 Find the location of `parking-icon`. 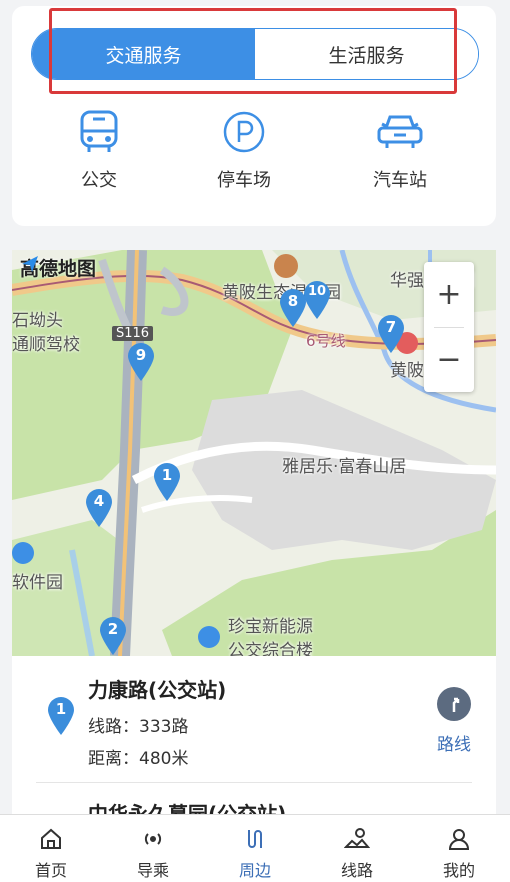

parking-icon is located at coordinates (244, 132).